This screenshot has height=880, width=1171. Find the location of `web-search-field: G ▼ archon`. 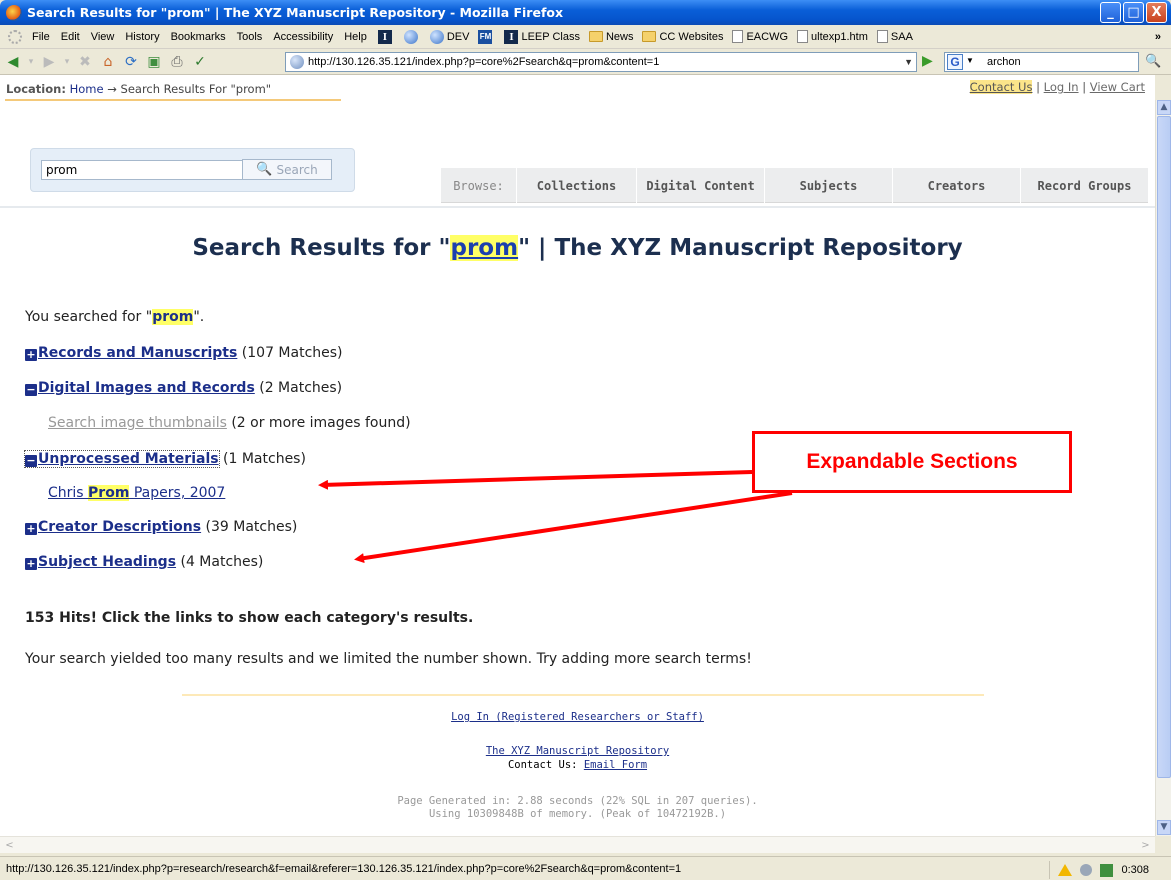

web-search-field: G ▼ archon is located at coordinates (1041, 62).